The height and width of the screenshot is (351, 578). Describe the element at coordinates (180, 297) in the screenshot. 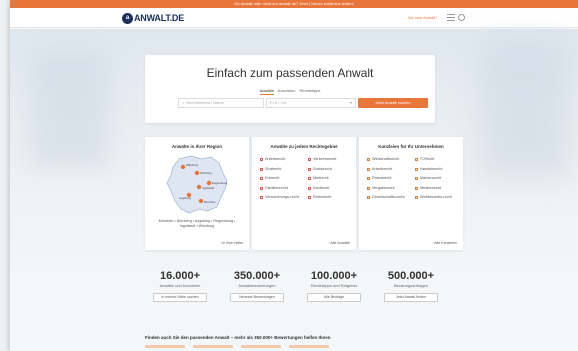

I see `nearby-search-button: In meiner Nähe suchen` at that location.